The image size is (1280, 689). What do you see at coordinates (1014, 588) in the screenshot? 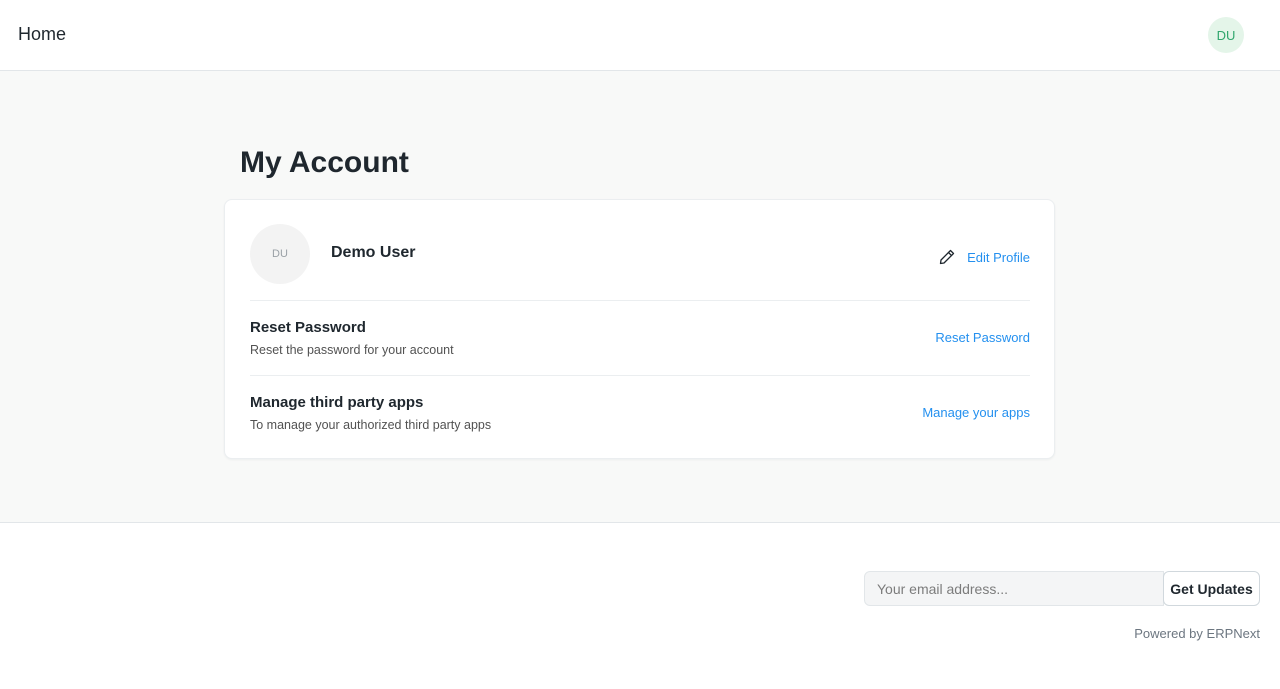
I see `email-subscribe-input` at bounding box center [1014, 588].